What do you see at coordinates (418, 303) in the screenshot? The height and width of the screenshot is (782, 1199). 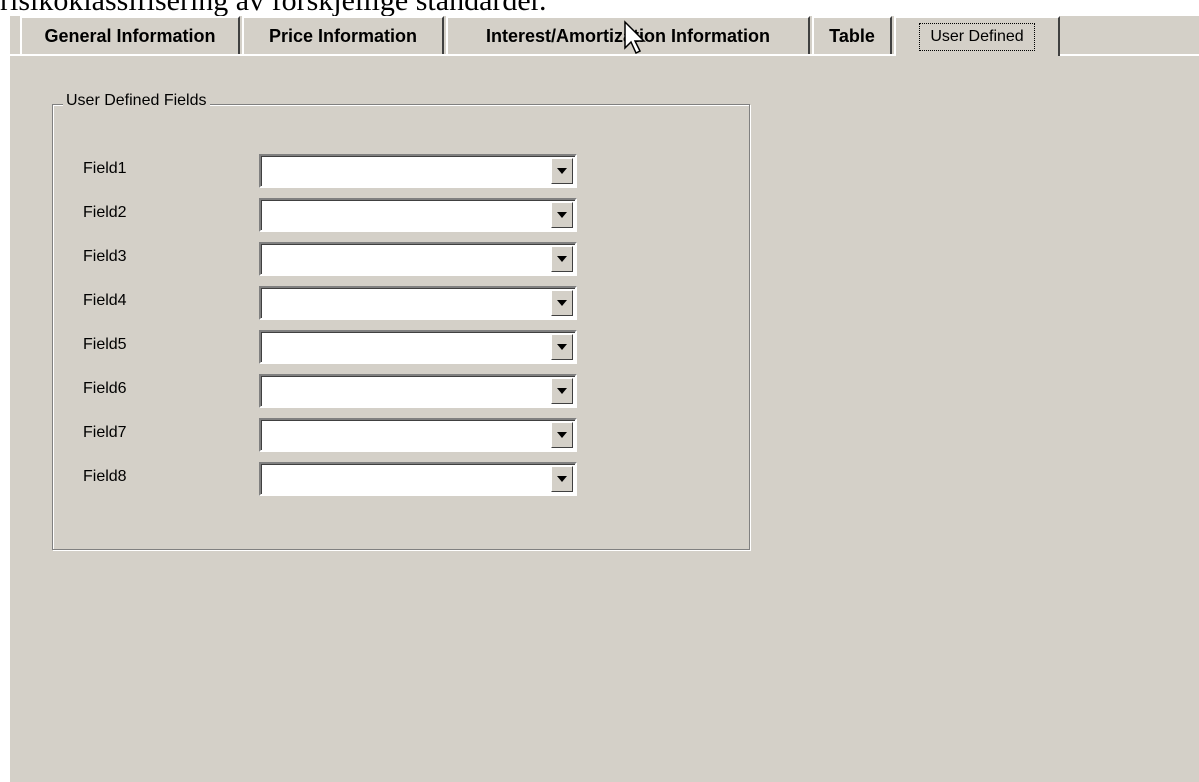 I see `field4-combobox` at bounding box center [418, 303].